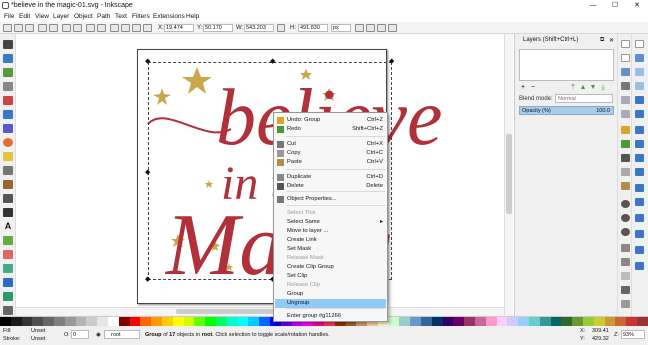 The width and height of the screenshot is (648, 345). What do you see at coordinates (625, 100) in the screenshot?
I see `import-icon` at bounding box center [625, 100].